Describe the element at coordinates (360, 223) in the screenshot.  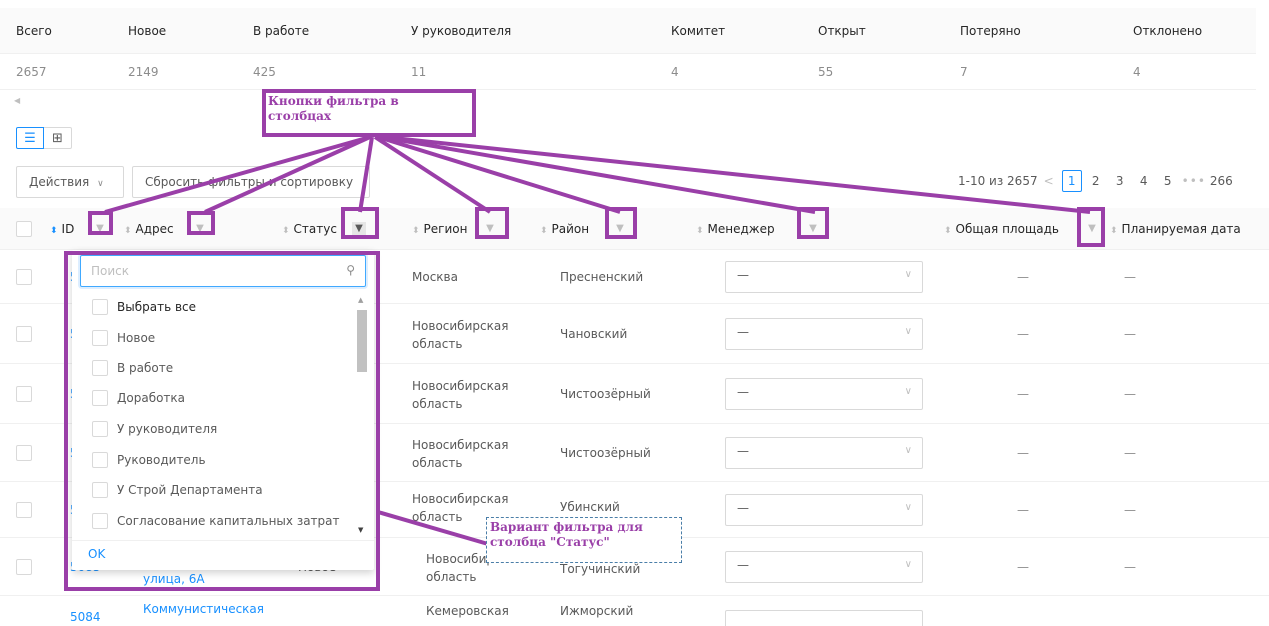
I see `highlight-filter-status` at that location.